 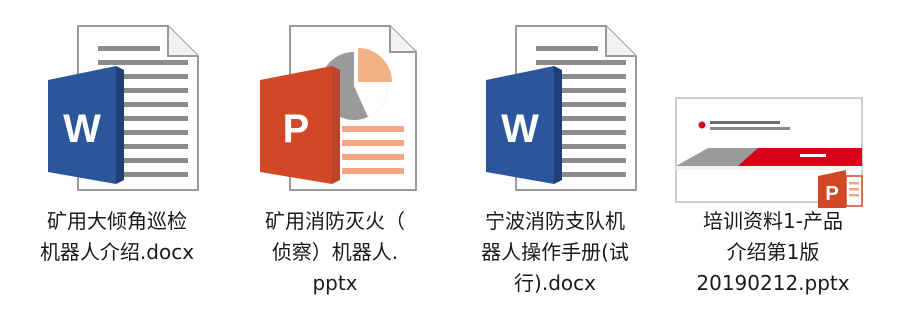 I want to click on file-name-line: 培训资料1-产品, so click(x=773, y=221).